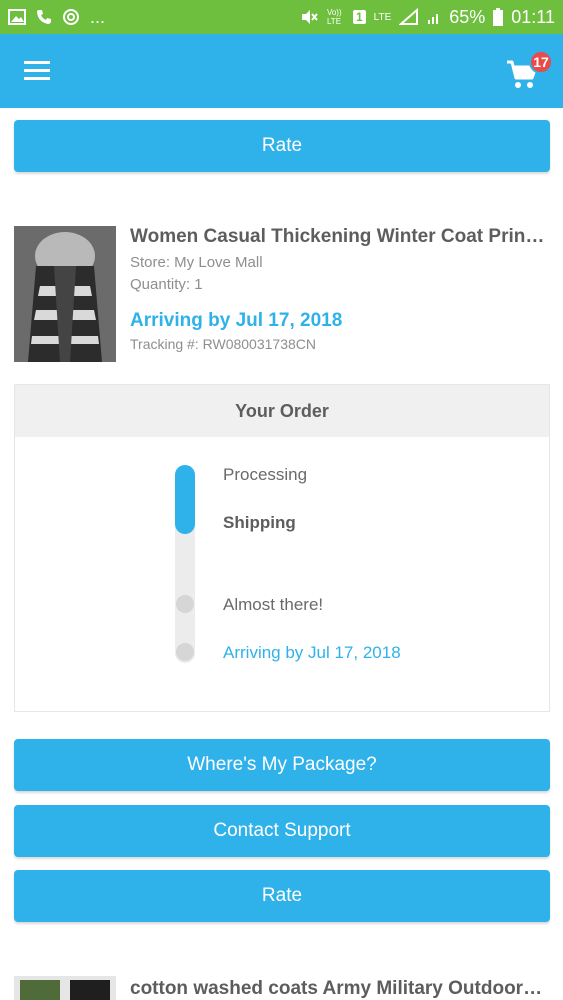  I want to click on product-quantity: Quantity: 1, so click(166, 284).